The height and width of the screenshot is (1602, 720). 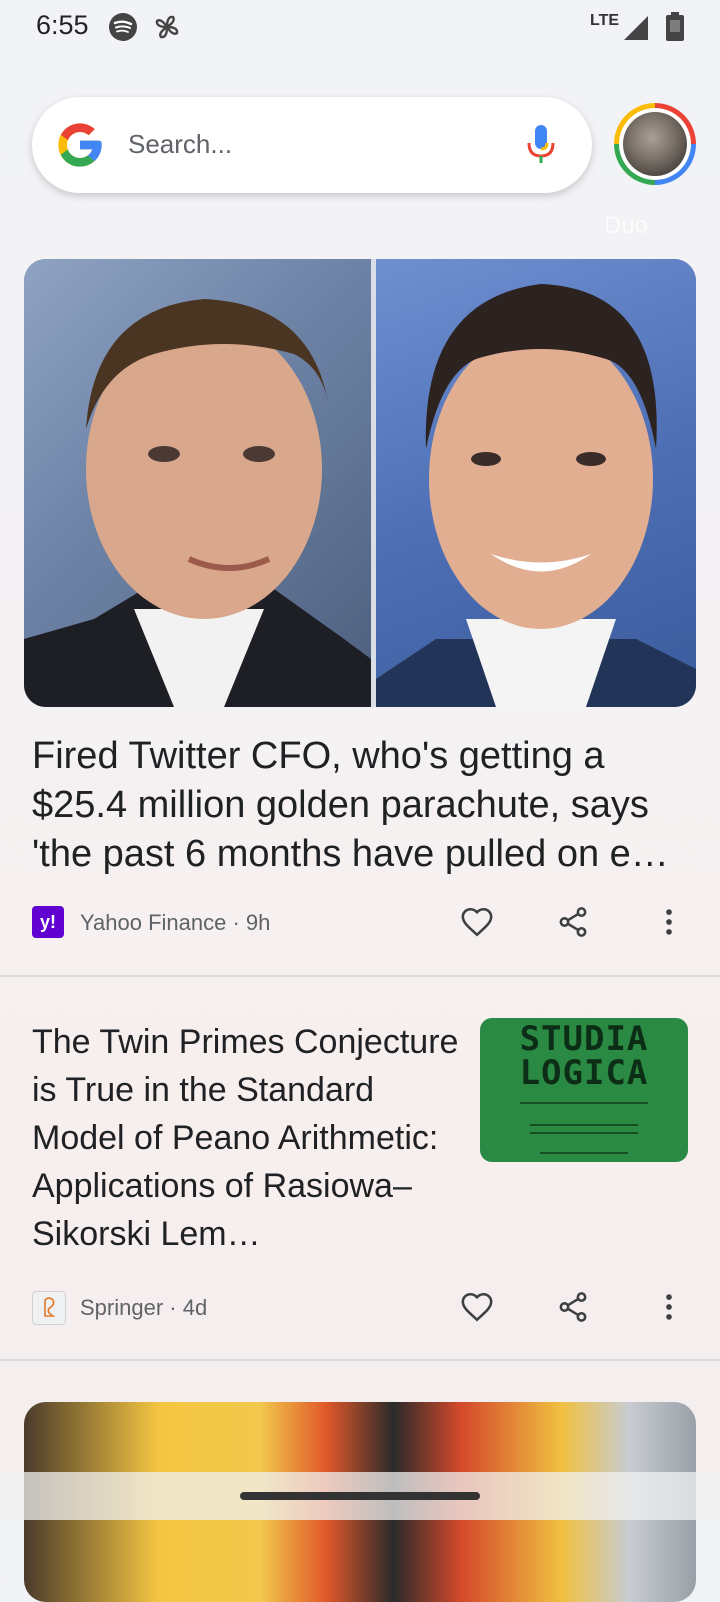 What do you see at coordinates (605, 20) in the screenshot?
I see `network-type: LTE` at bounding box center [605, 20].